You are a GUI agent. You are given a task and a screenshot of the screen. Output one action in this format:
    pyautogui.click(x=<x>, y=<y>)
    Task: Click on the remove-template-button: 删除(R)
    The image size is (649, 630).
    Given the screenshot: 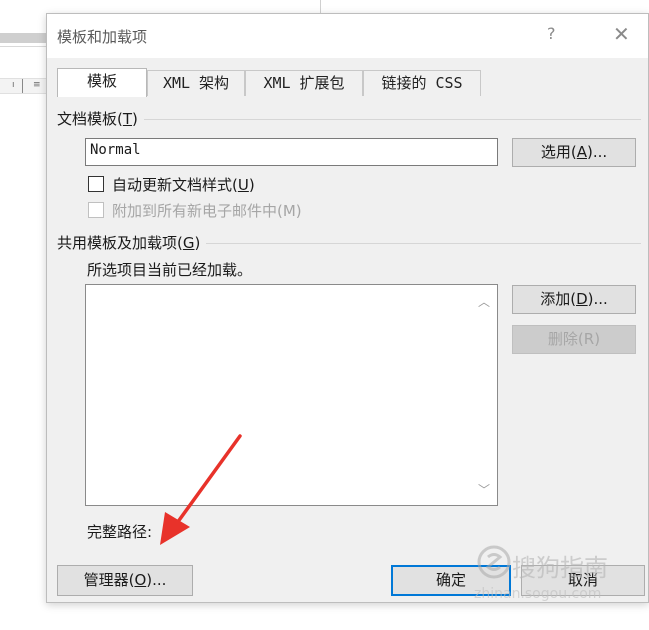 What is the action you would take?
    pyautogui.click(x=574, y=339)
    